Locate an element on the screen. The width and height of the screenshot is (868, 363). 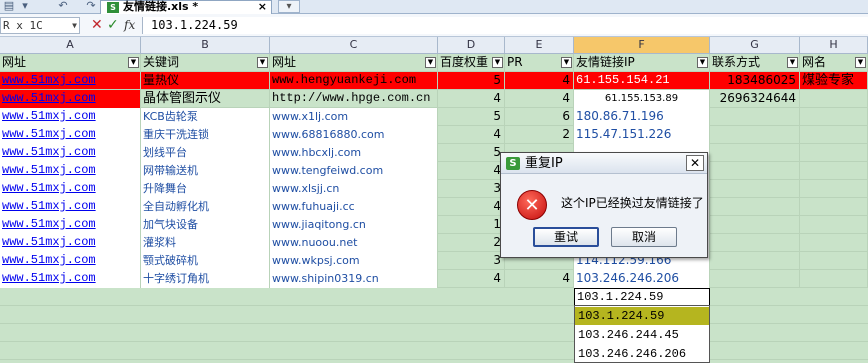
table-cell: 网带输送机 is located at coordinates (205, 171).